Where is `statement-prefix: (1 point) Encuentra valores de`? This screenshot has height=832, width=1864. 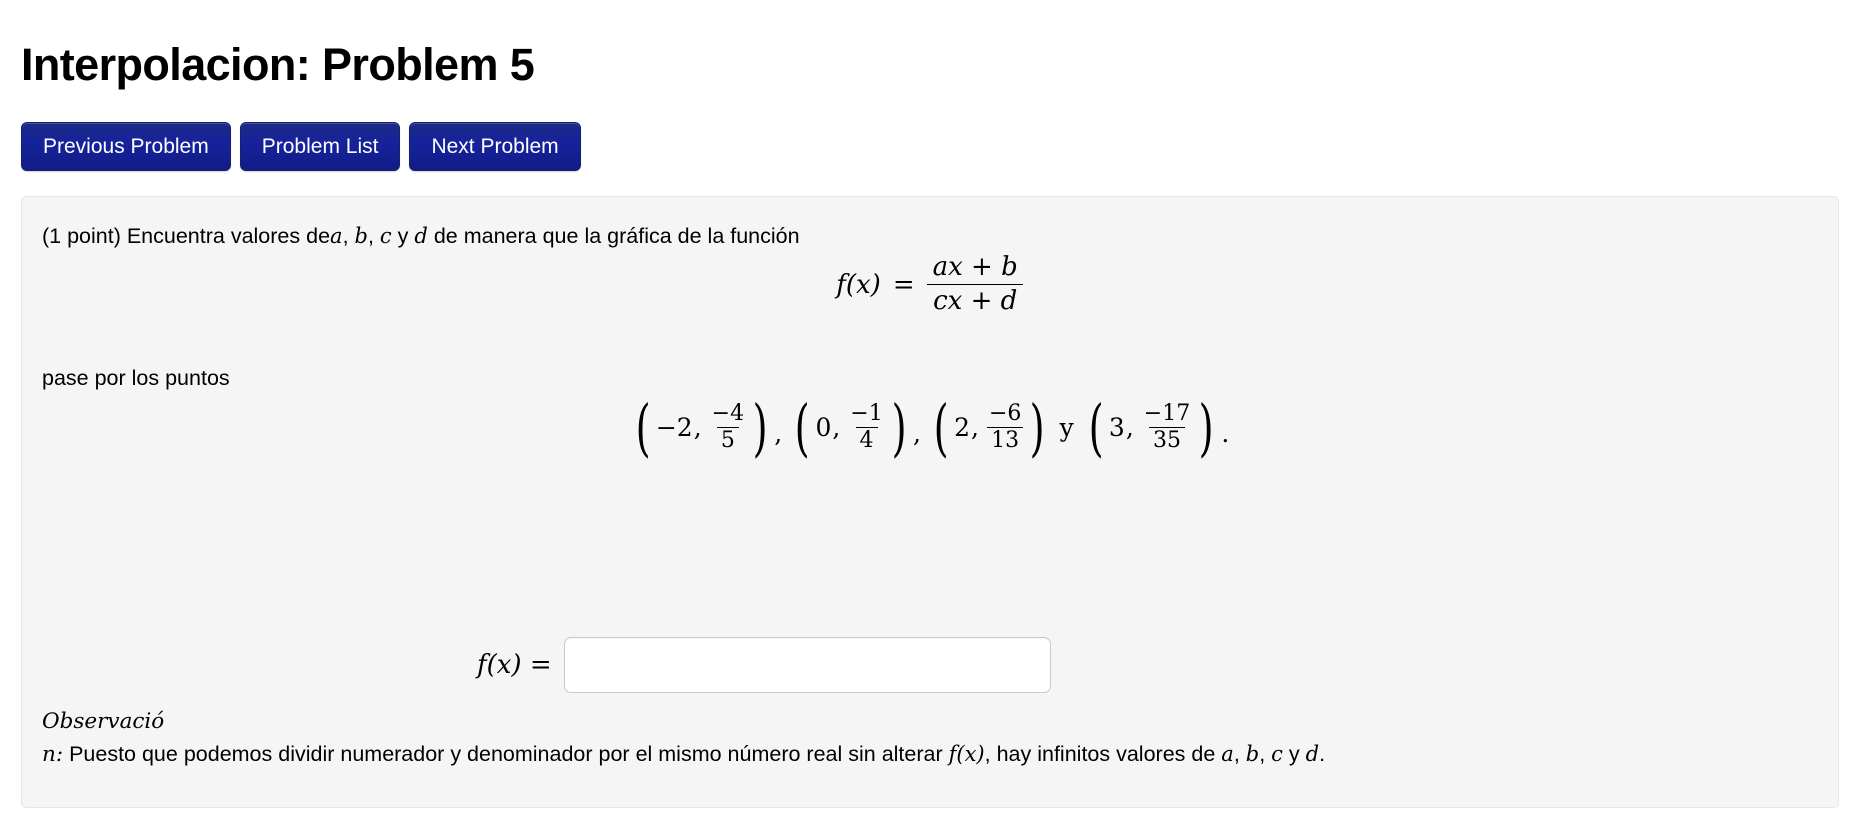 statement-prefix: (1 point) Encuentra valores de is located at coordinates (186, 236).